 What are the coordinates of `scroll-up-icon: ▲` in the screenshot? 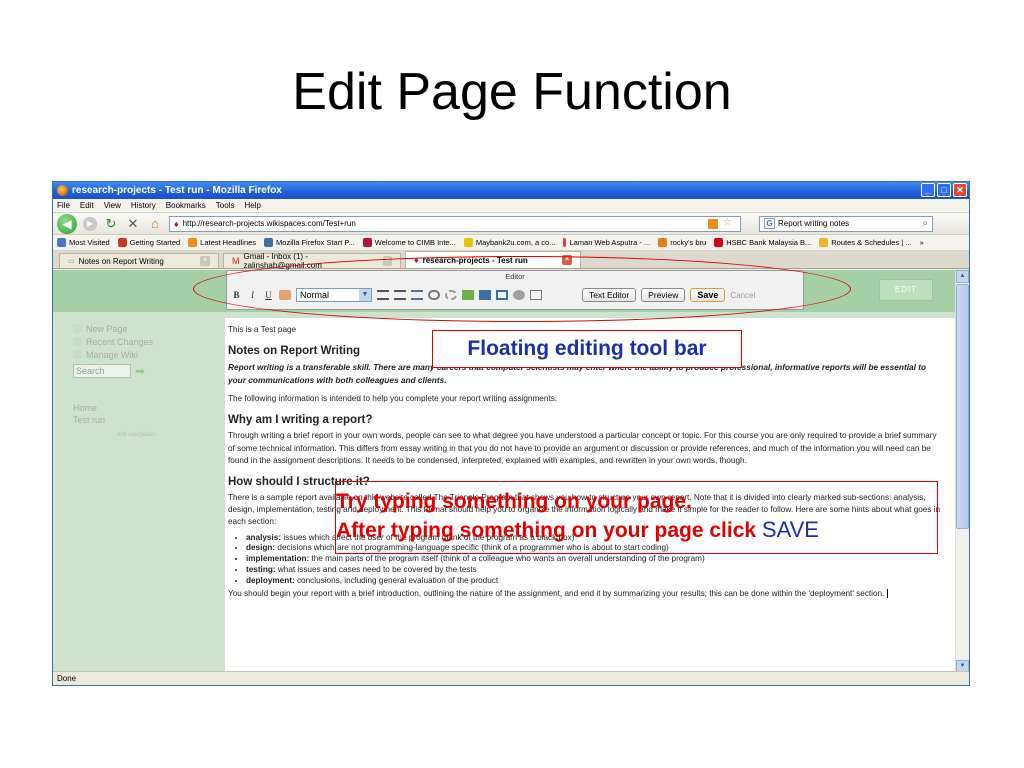 It's located at (962, 276).